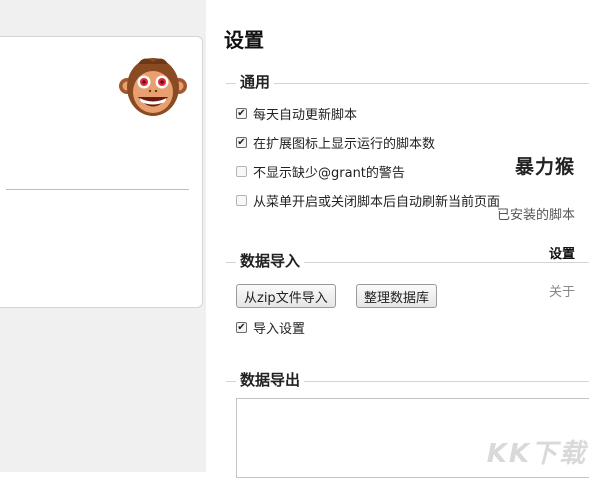 This screenshot has height=478, width=589. I want to click on vacuum-database-button: 整理数据库, so click(397, 296).